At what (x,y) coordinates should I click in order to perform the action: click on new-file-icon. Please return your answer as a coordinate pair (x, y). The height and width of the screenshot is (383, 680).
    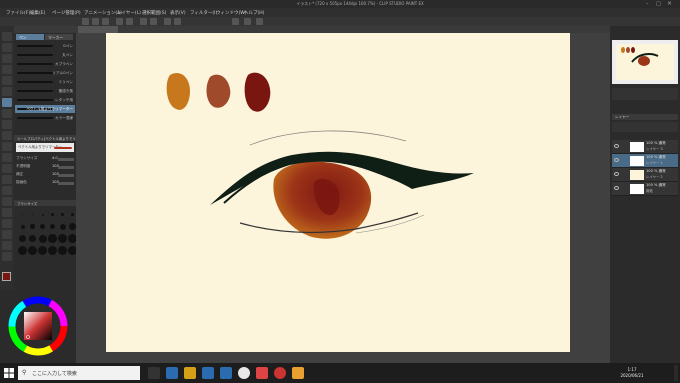
    Looking at the image, I should click on (85, 21).